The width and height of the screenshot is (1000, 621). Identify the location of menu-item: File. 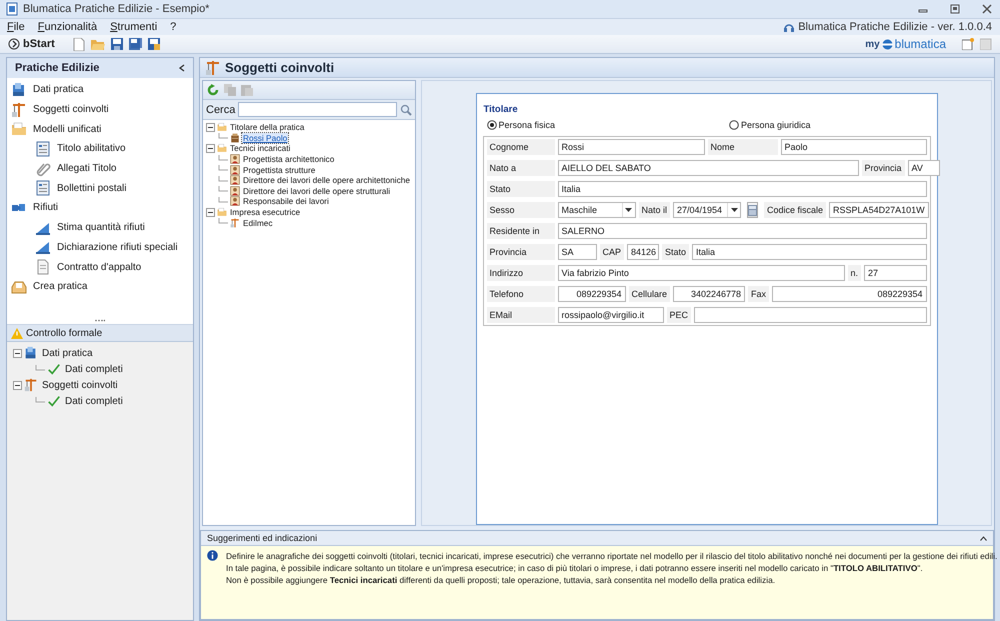
(16, 27).